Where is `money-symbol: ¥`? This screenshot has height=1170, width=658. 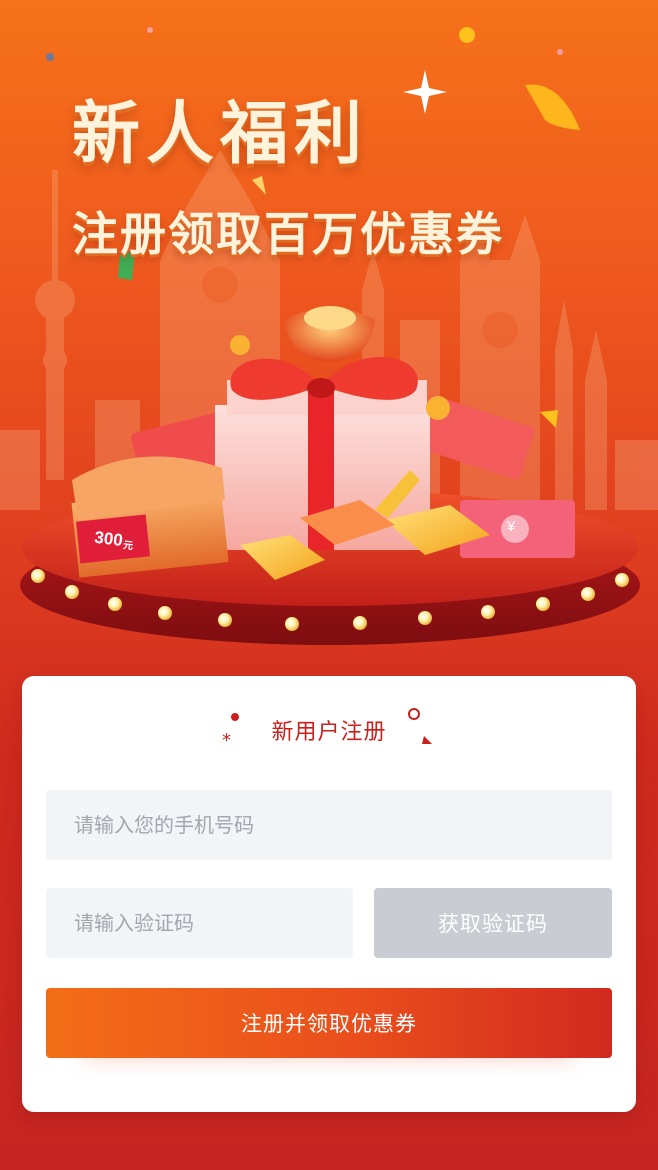
money-symbol: ¥ is located at coordinates (511, 526).